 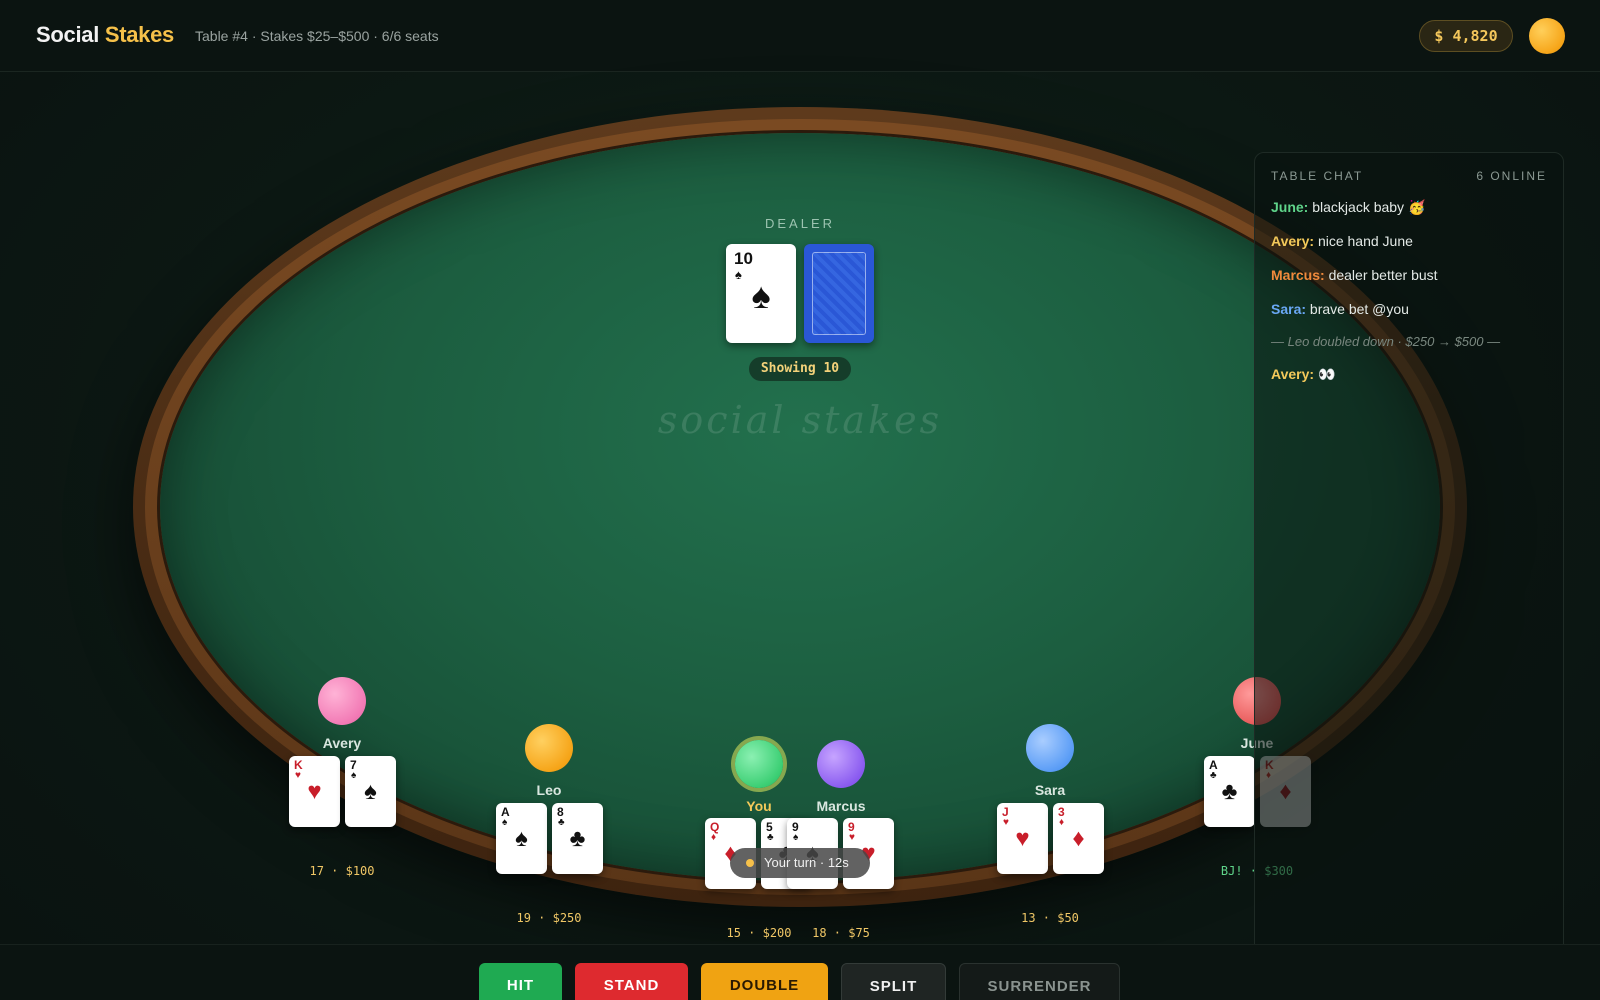 What do you see at coordinates (1511, 176) in the screenshot?
I see `chat-online-count: 6 ONLINE` at bounding box center [1511, 176].